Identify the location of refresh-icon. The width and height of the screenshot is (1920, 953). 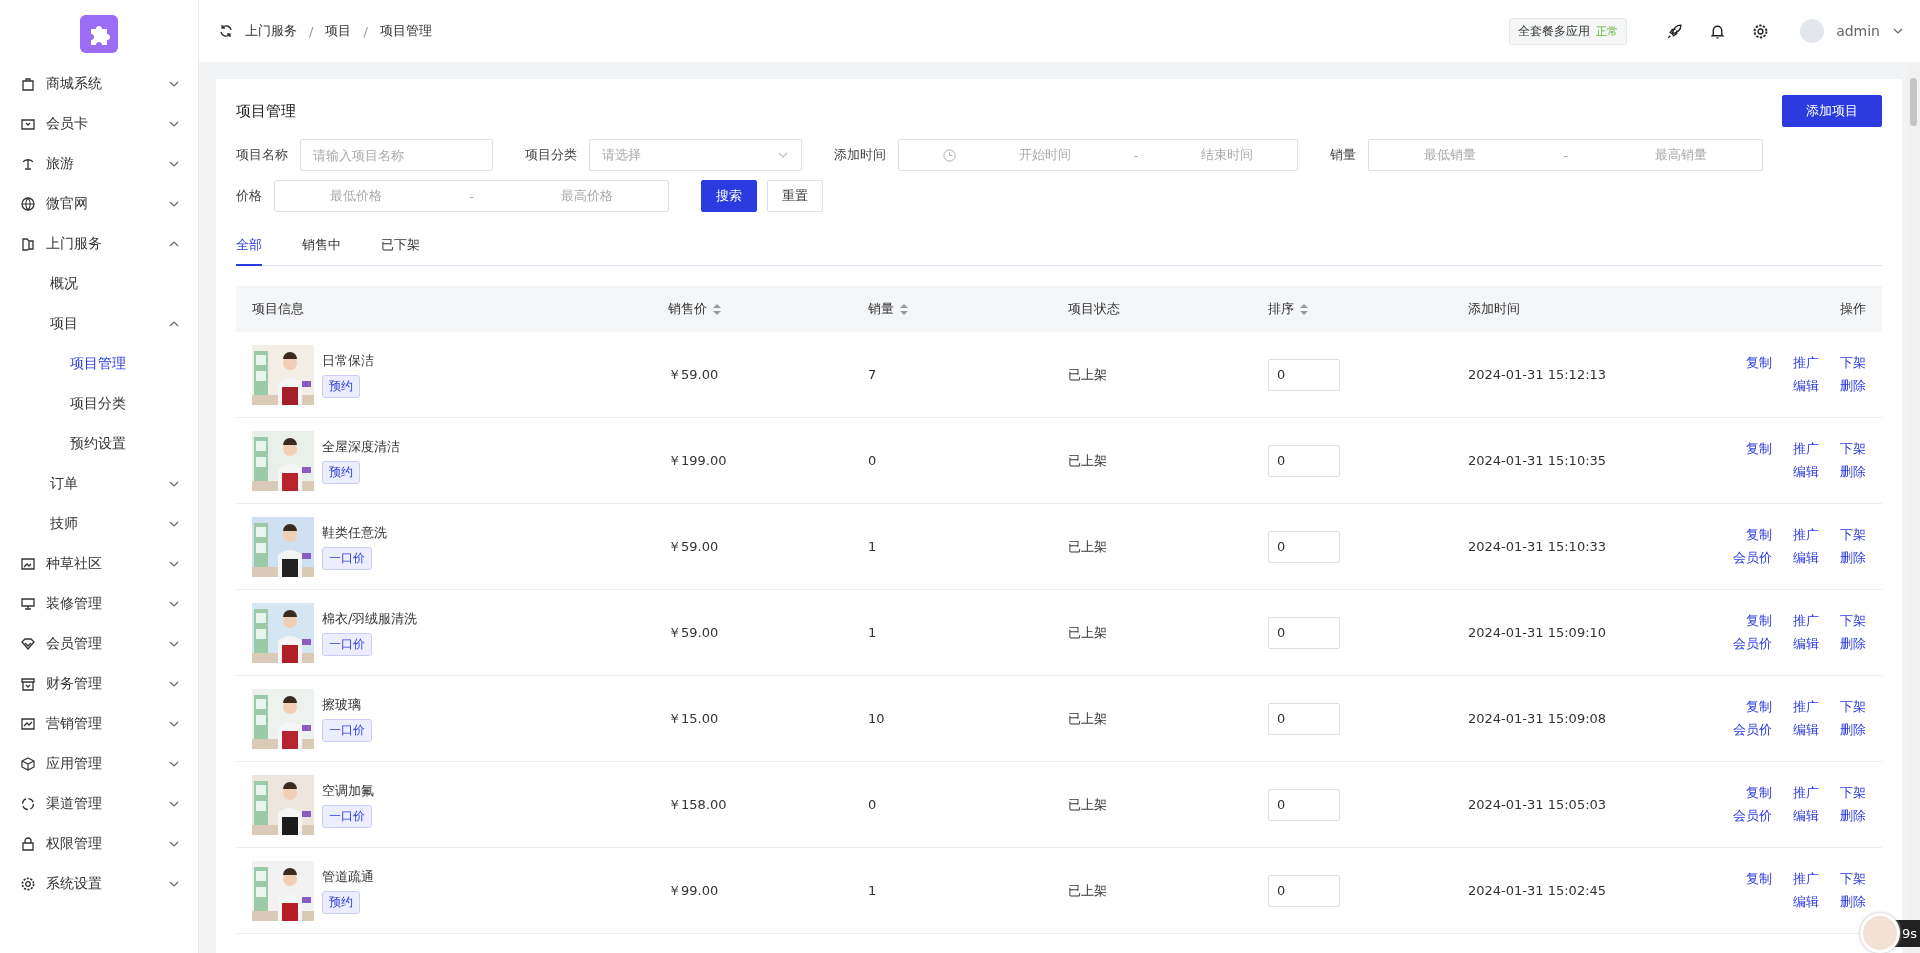
(226, 31).